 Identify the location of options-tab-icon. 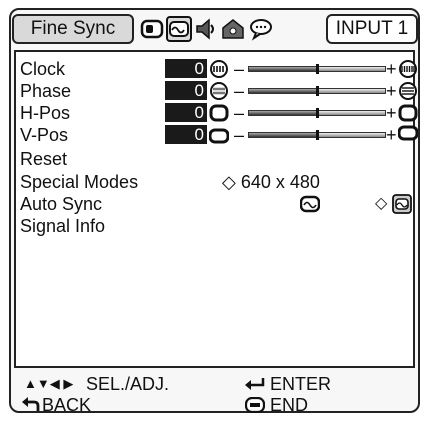
(233, 29).